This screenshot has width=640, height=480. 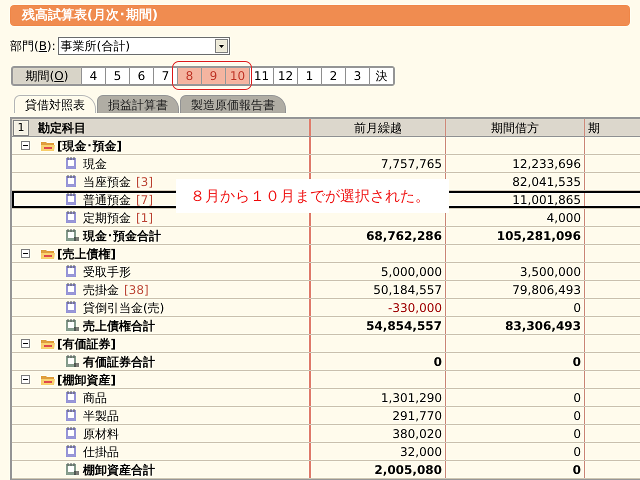 I want to click on account-name: 当座預金, so click(x=107, y=182).